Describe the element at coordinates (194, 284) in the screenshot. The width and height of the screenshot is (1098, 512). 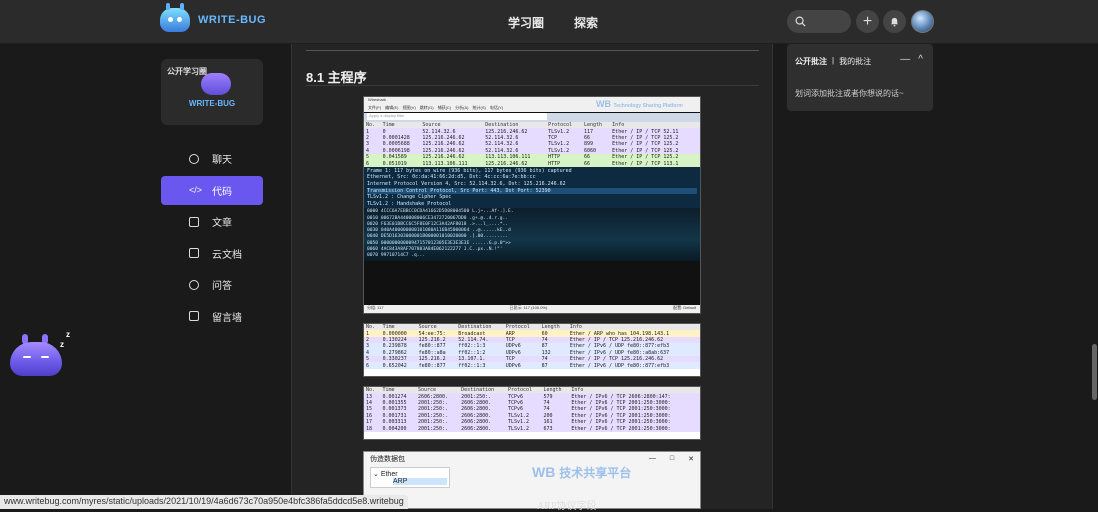
I see `question-icon` at that location.